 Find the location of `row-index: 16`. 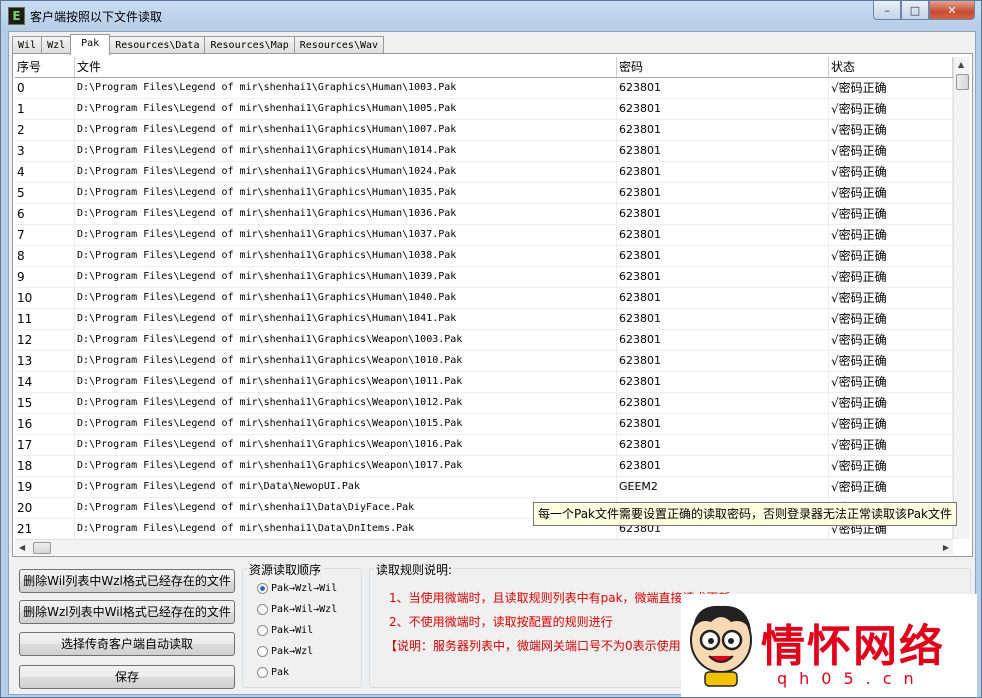

row-index: 16 is located at coordinates (45, 424).